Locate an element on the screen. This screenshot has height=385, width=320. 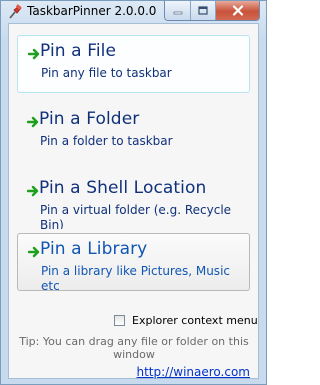
close-icon is located at coordinates (237, 10).